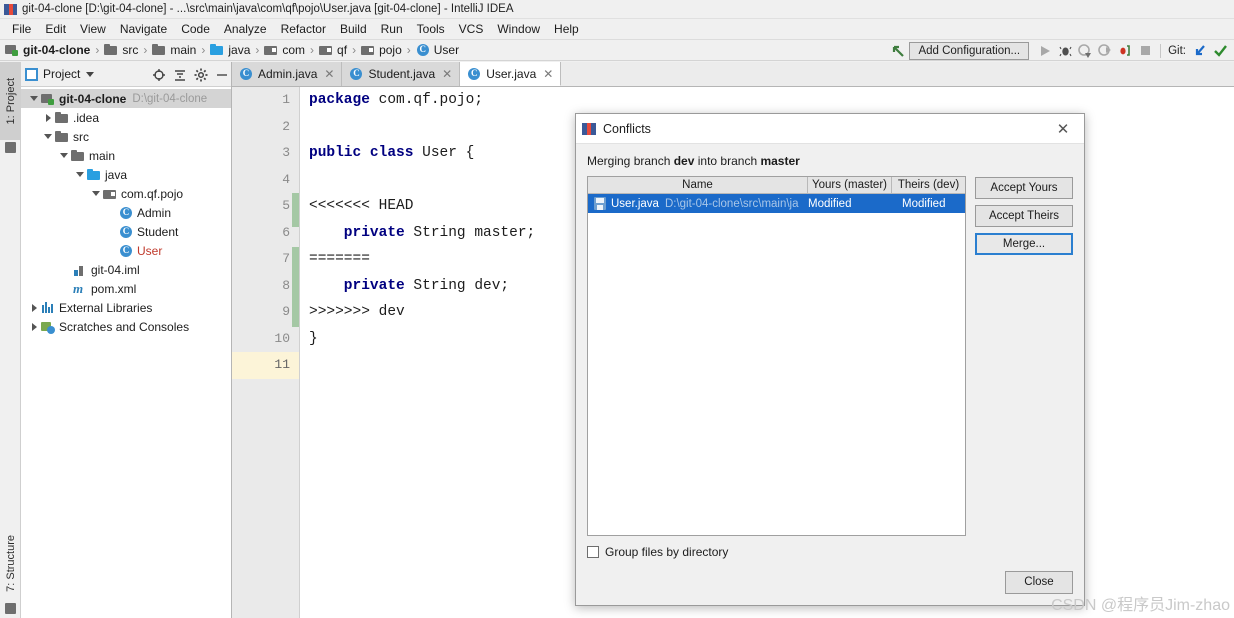  I want to click on code-segment: User {, so click(444, 153).